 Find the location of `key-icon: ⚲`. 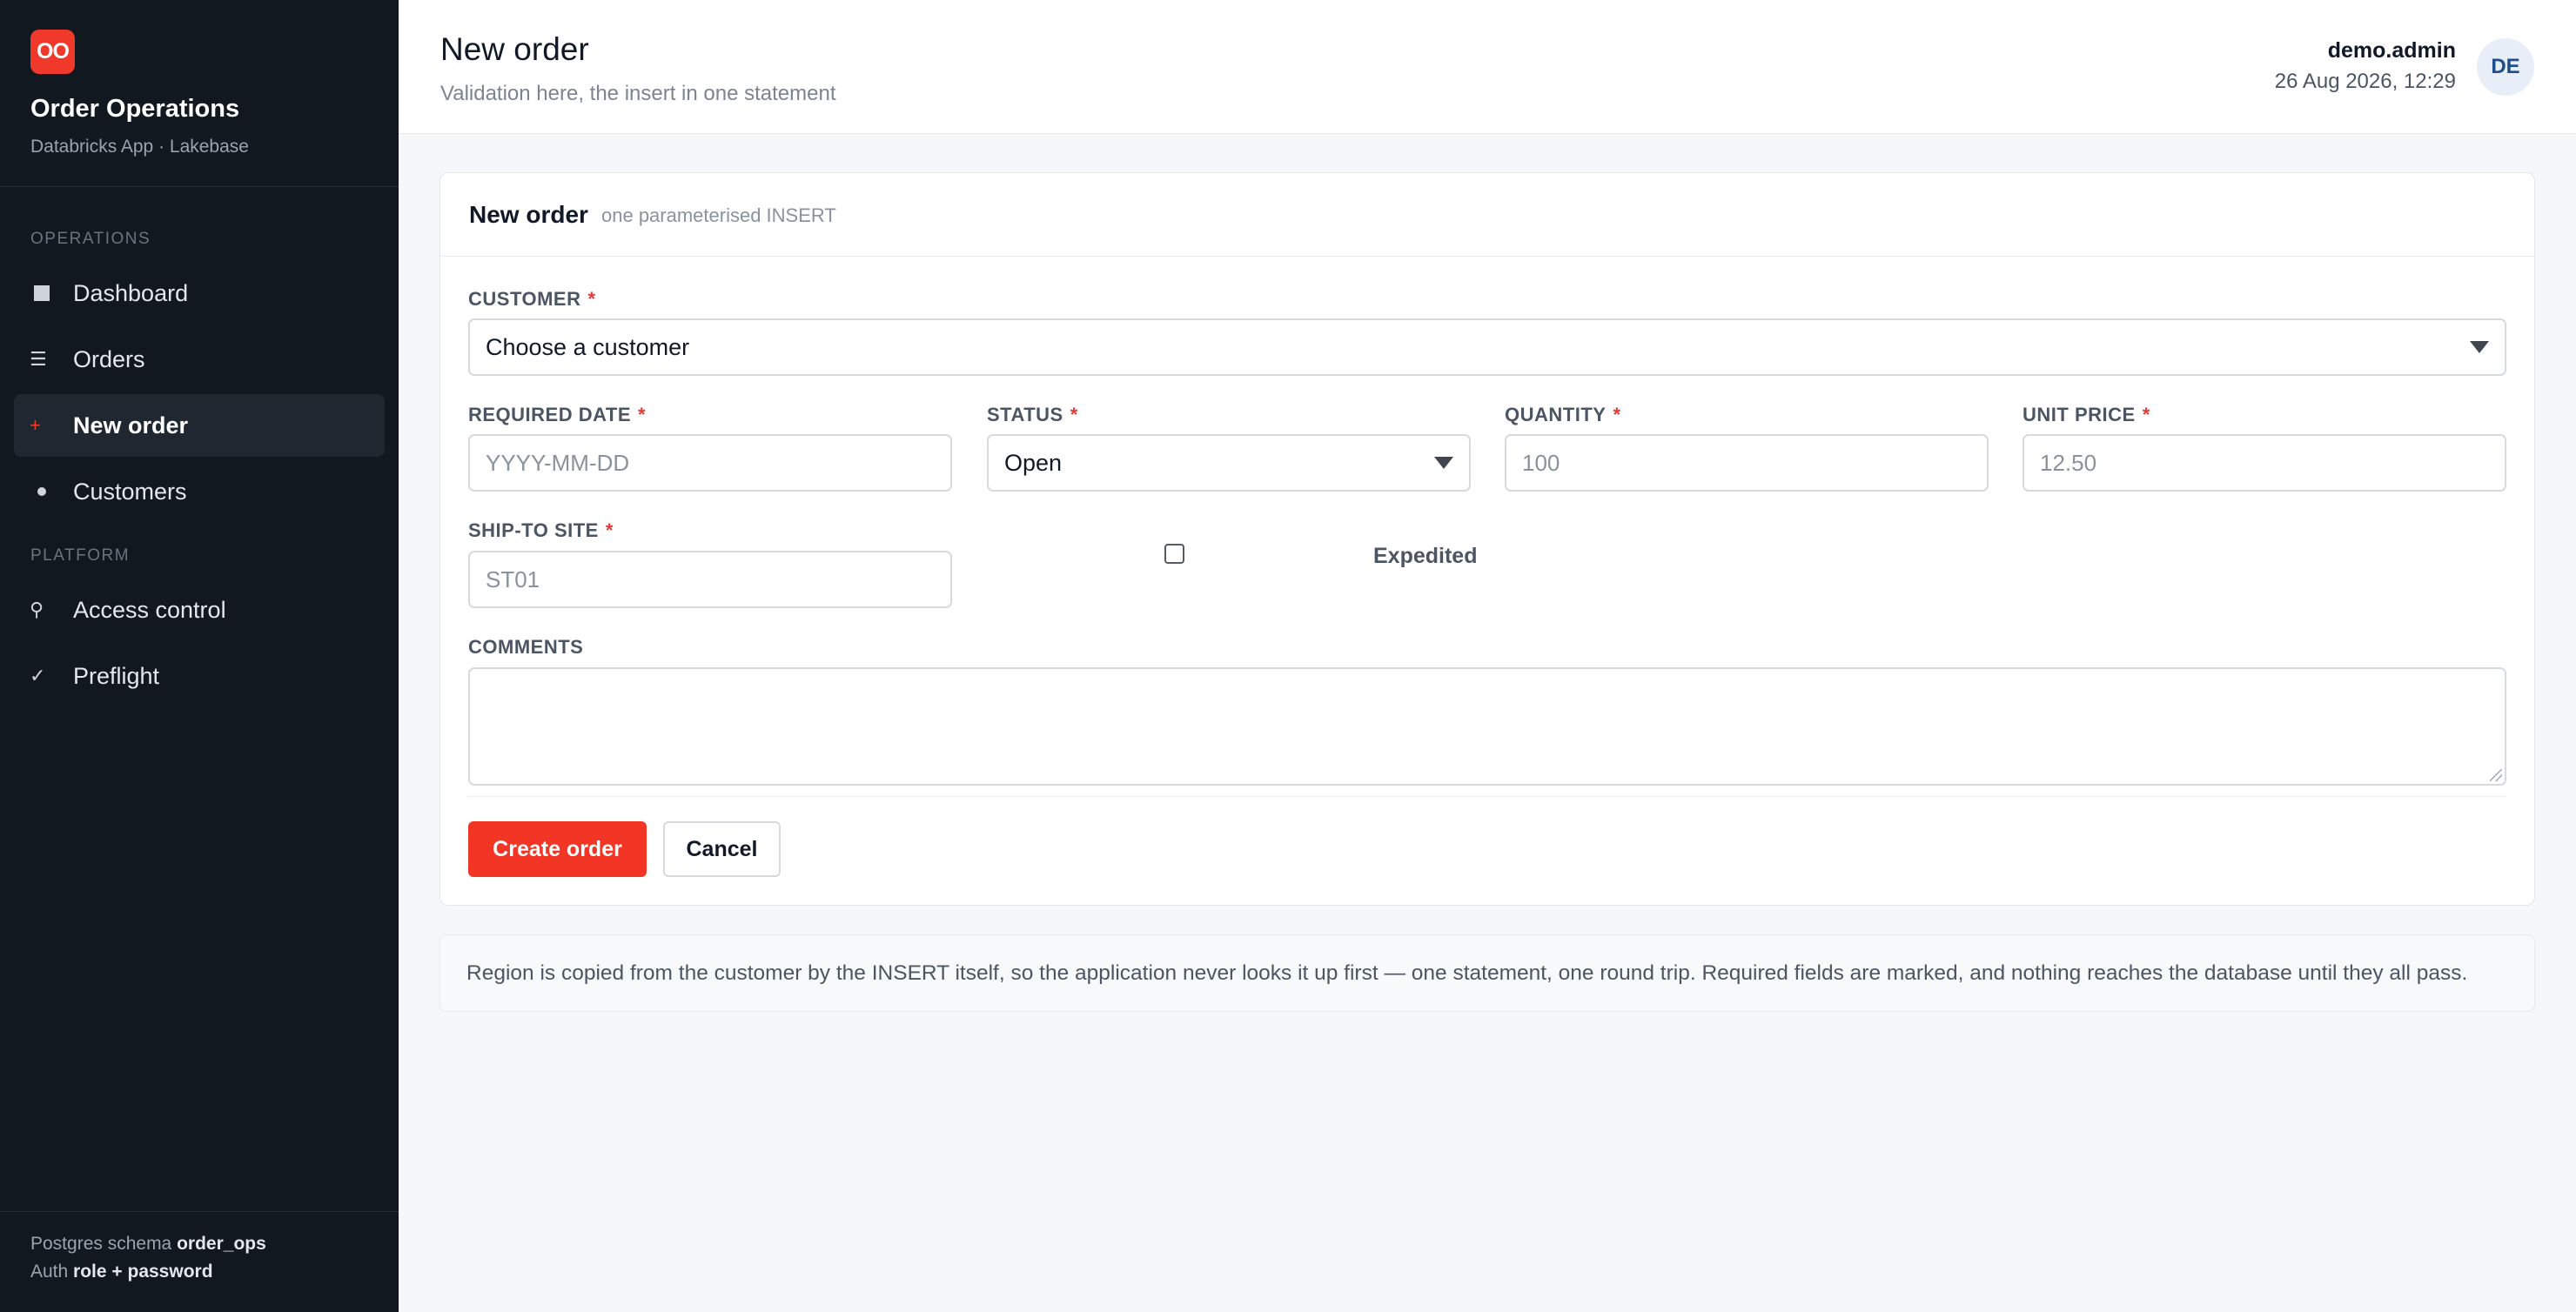

key-icon: ⚲ is located at coordinates (37, 609).